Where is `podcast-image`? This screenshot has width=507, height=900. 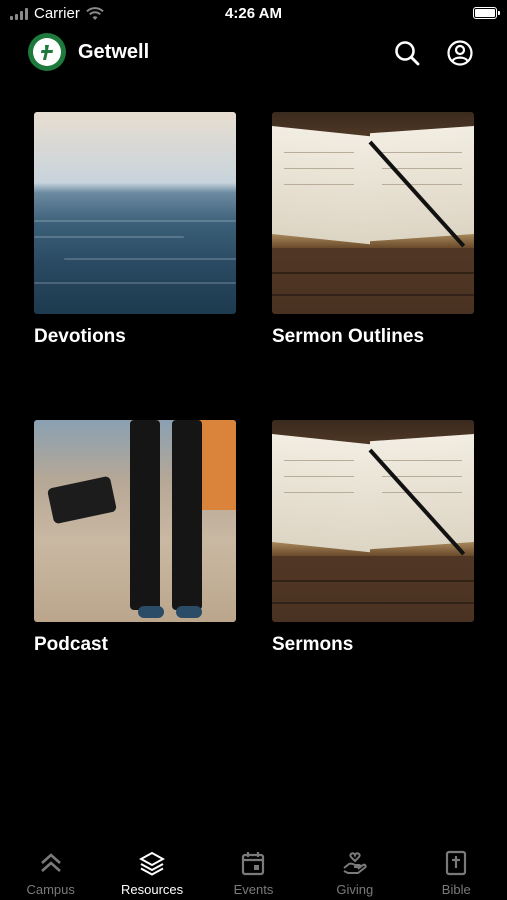 podcast-image is located at coordinates (135, 521).